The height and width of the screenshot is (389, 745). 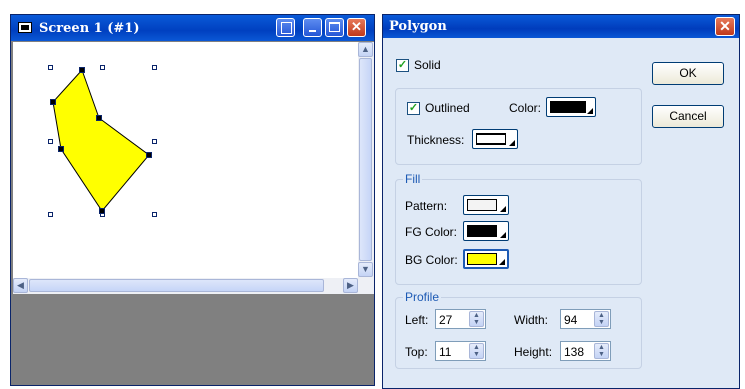 What do you see at coordinates (413, 108) in the screenshot?
I see `outlined-checkbox: ✓` at bounding box center [413, 108].